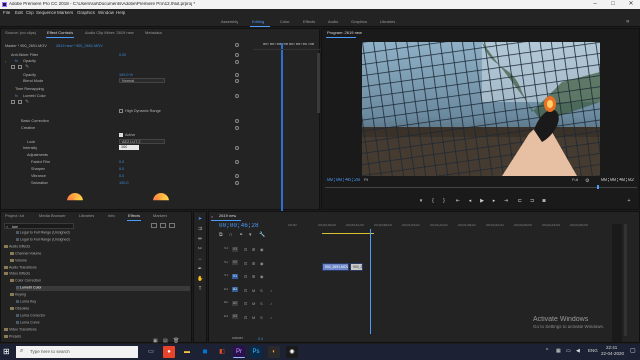 The width and height of the screenshot is (640, 360). What do you see at coordinates (285, 22) in the screenshot?
I see `workspace-color: Color` at bounding box center [285, 22].